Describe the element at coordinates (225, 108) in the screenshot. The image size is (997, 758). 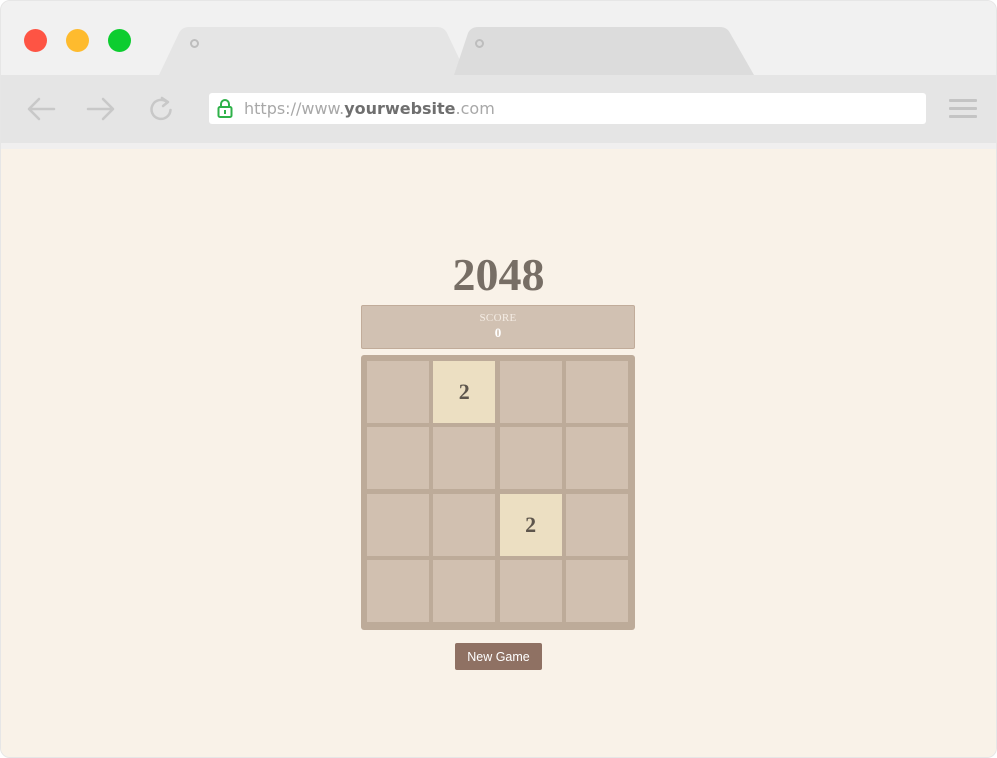
I see `lock-icon` at that location.